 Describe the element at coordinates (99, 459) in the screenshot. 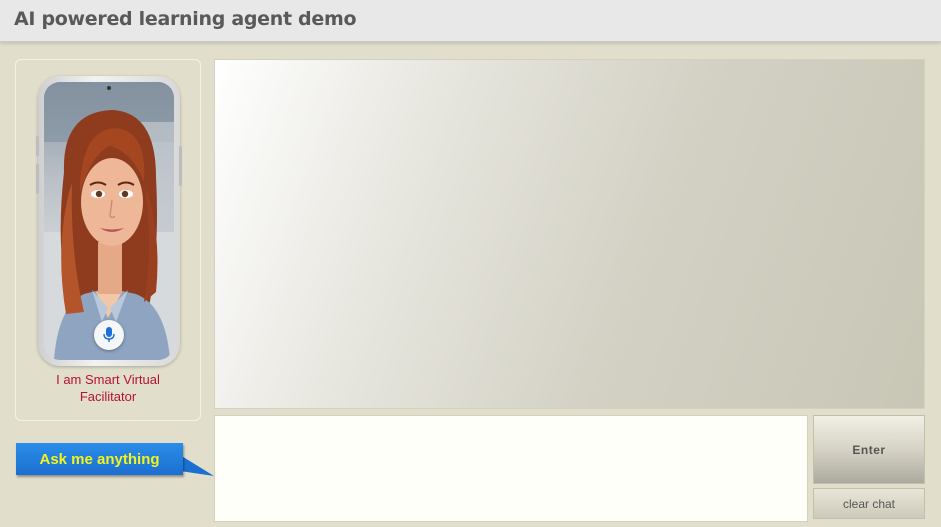

I see `ask-label: Ask me anything` at that location.